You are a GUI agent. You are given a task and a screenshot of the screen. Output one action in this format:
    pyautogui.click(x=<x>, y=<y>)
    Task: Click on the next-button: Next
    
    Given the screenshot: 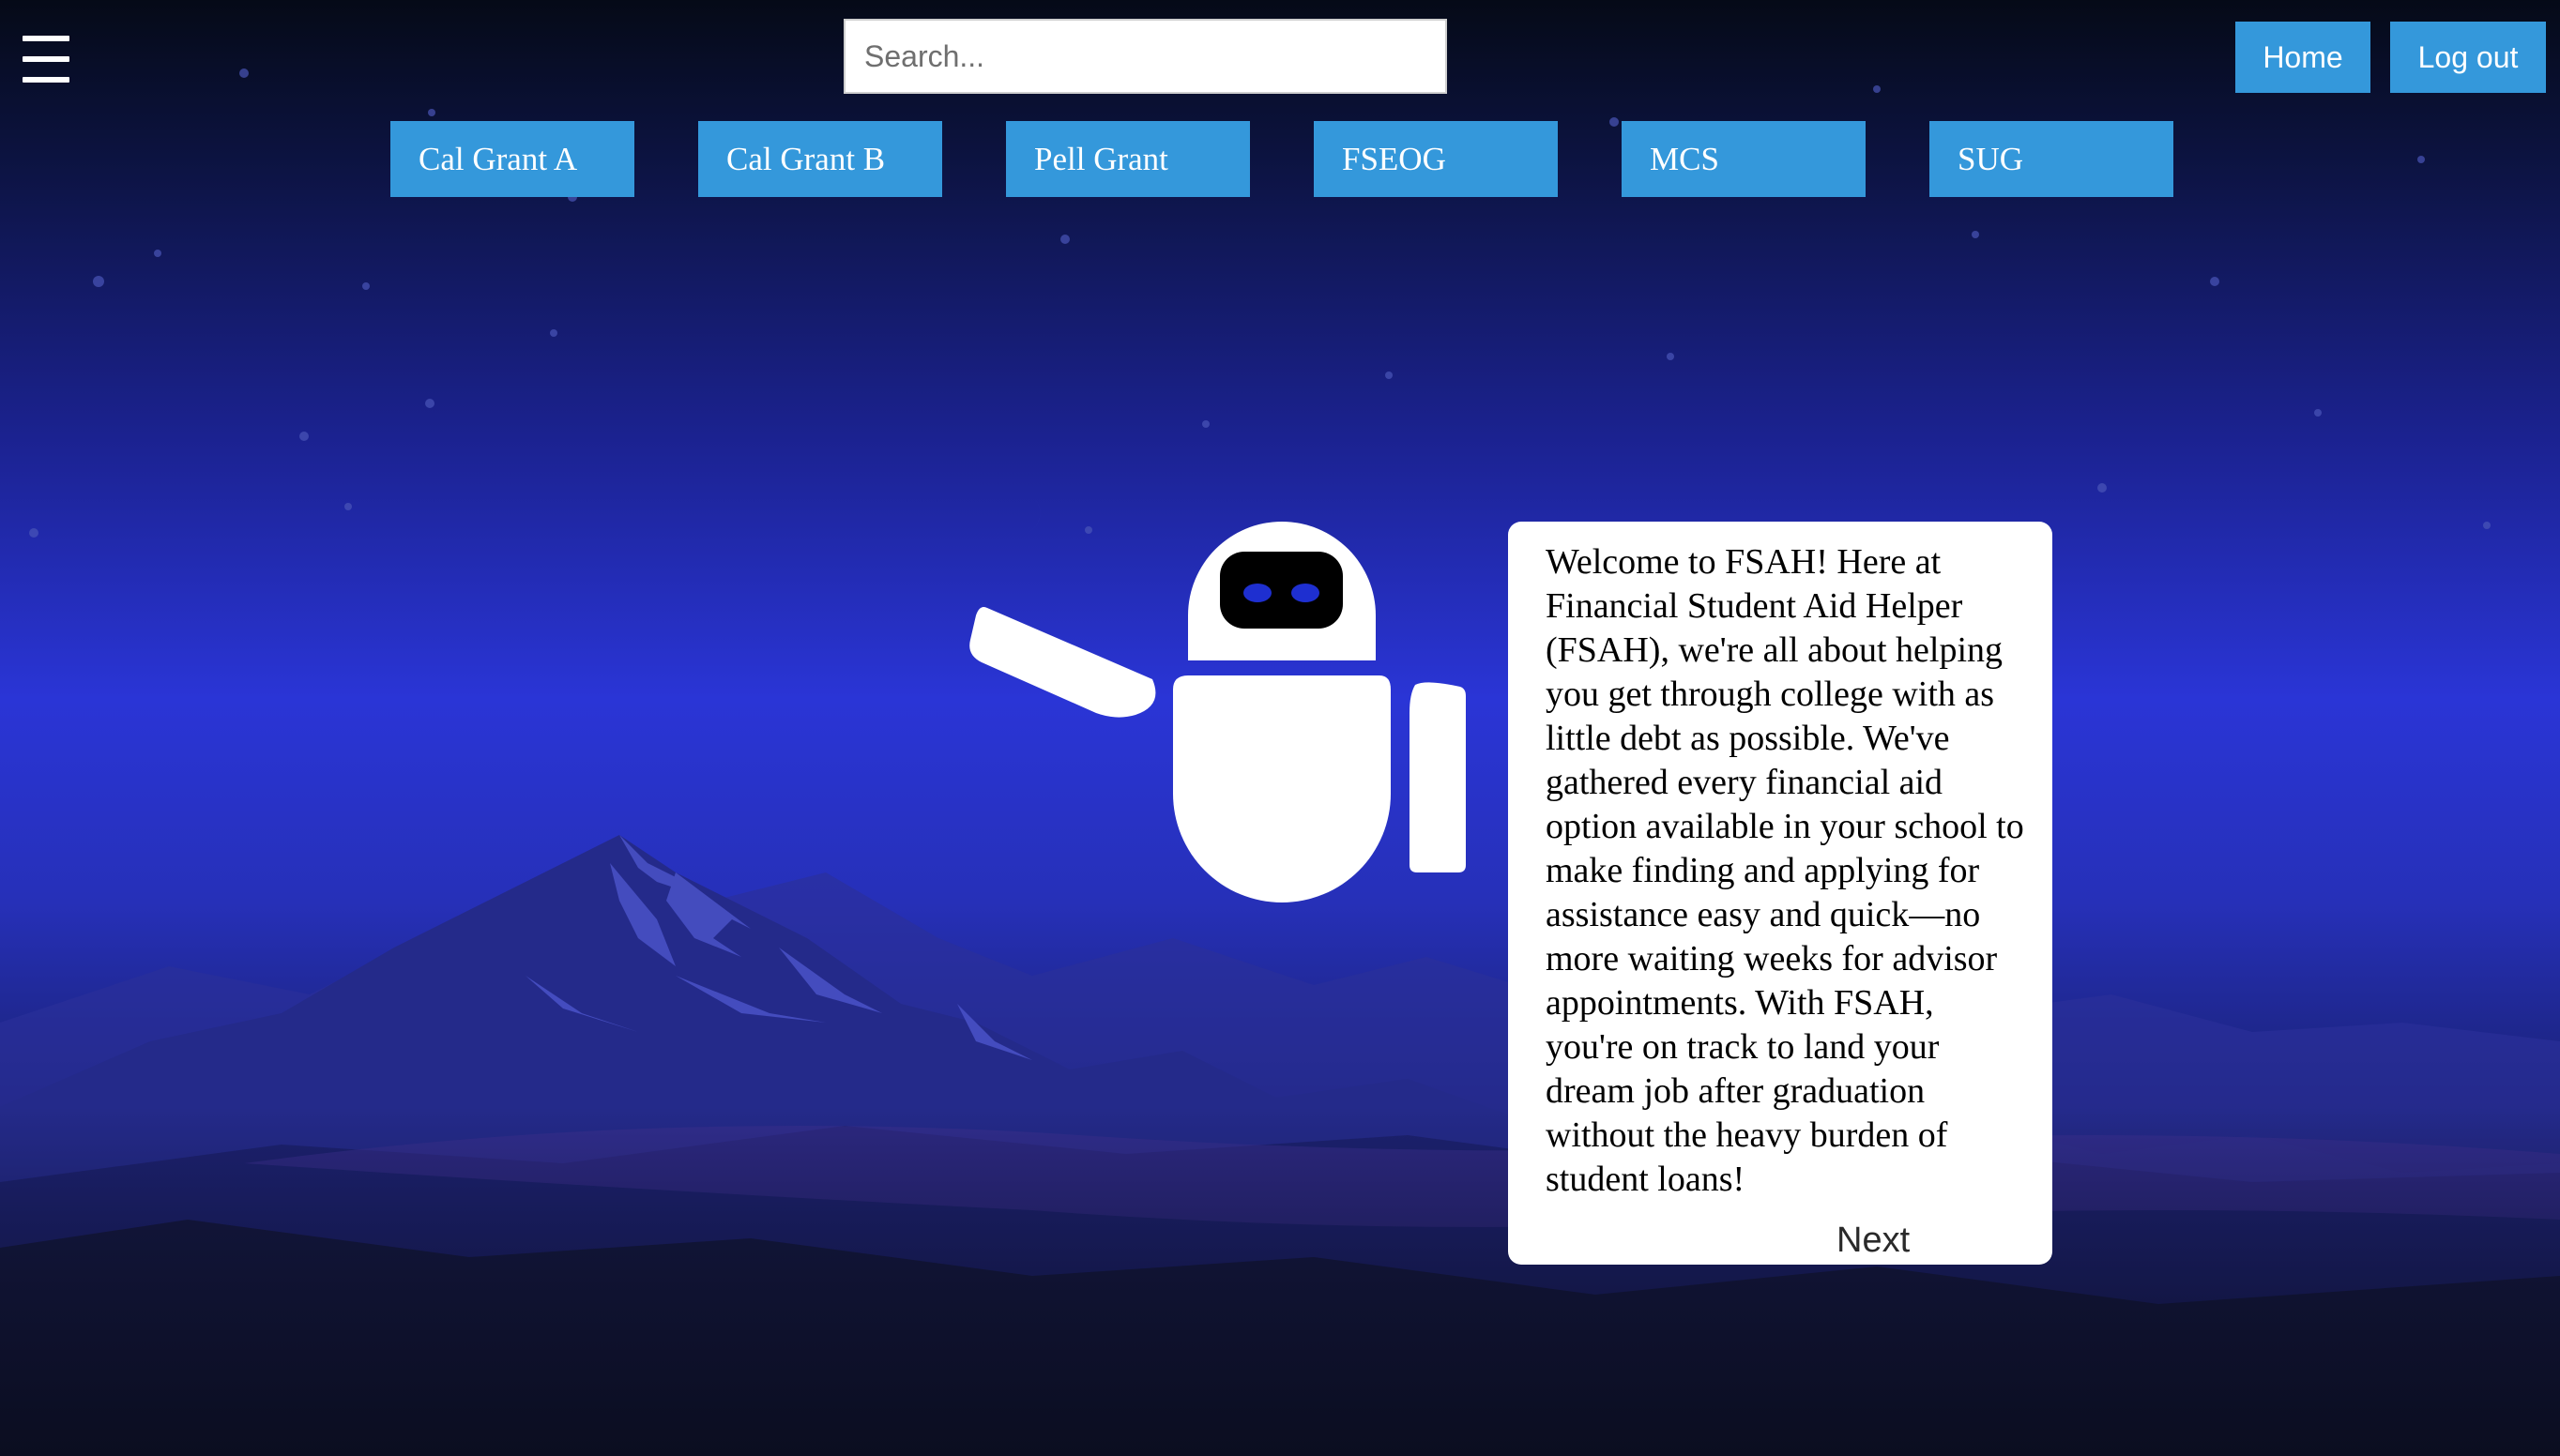 What is the action you would take?
    pyautogui.click(x=1873, y=1240)
    